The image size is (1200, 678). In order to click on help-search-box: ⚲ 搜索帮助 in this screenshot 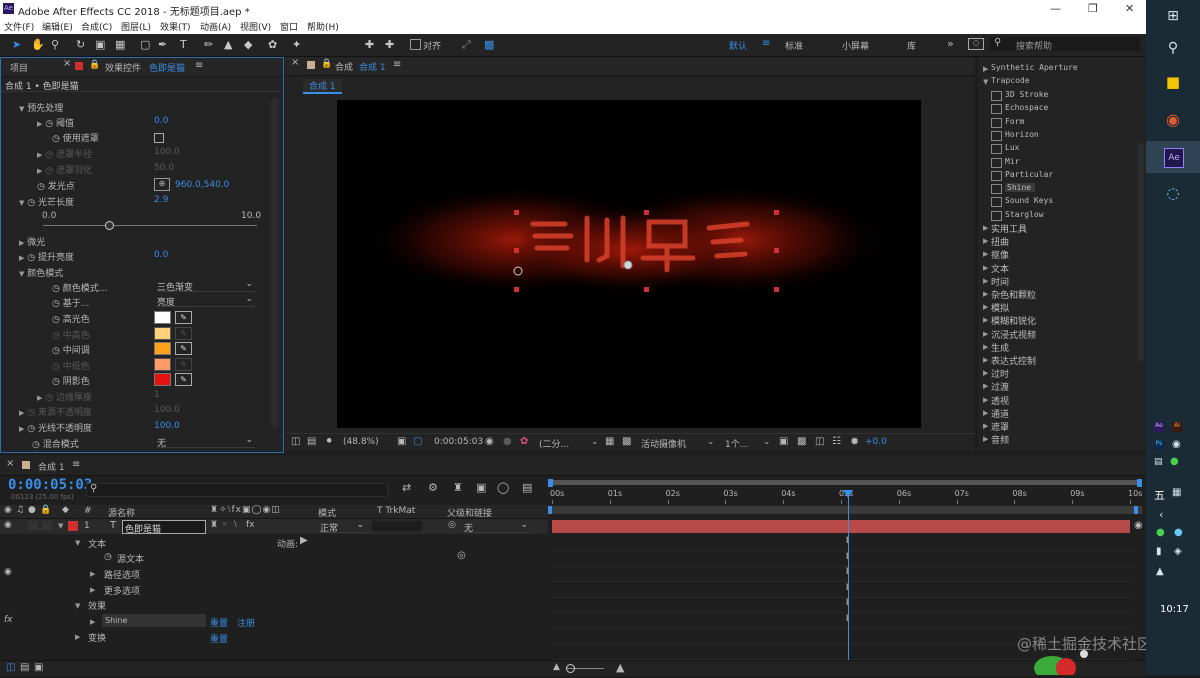, I will do `click(1065, 44)`.